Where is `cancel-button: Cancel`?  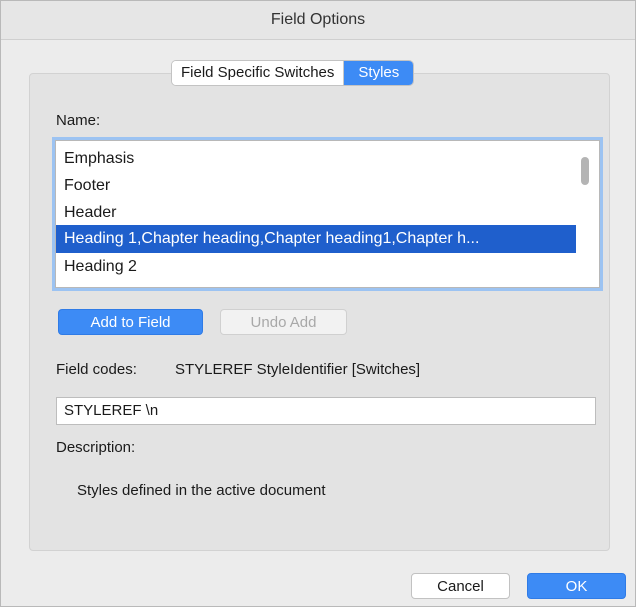
cancel-button: Cancel is located at coordinates (460, 586).